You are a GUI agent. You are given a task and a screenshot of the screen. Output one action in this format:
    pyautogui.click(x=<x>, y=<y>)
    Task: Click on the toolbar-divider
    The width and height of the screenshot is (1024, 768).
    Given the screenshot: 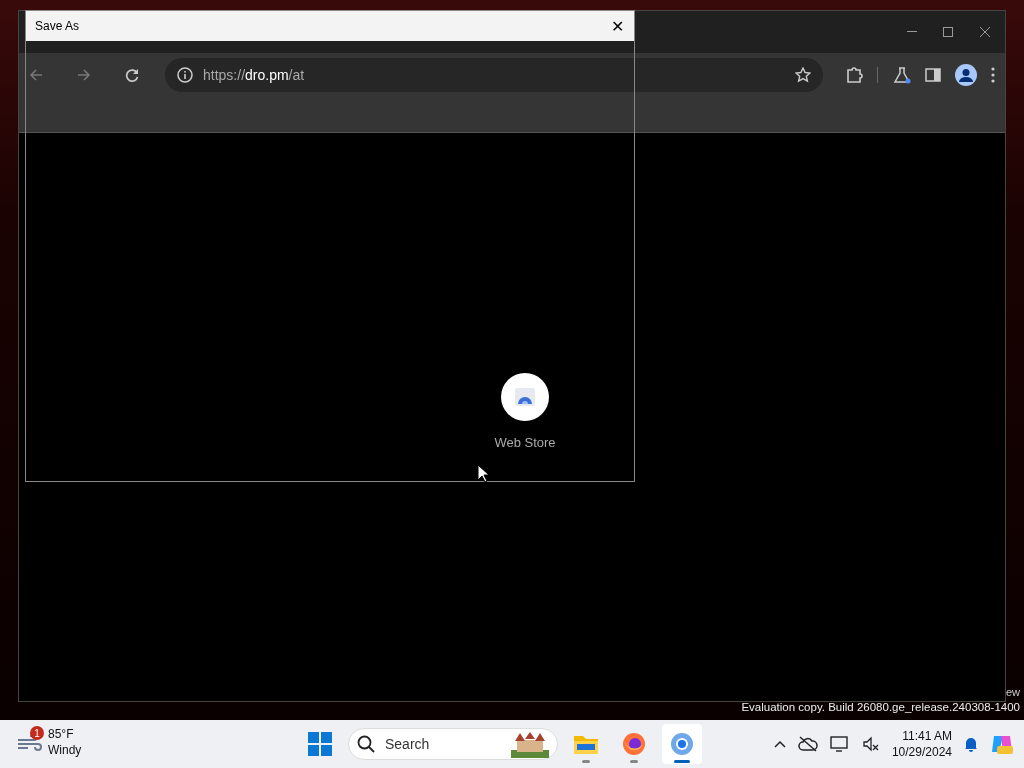 What is the action you would take?
    pyautogui.click(x=878, y=74)
    